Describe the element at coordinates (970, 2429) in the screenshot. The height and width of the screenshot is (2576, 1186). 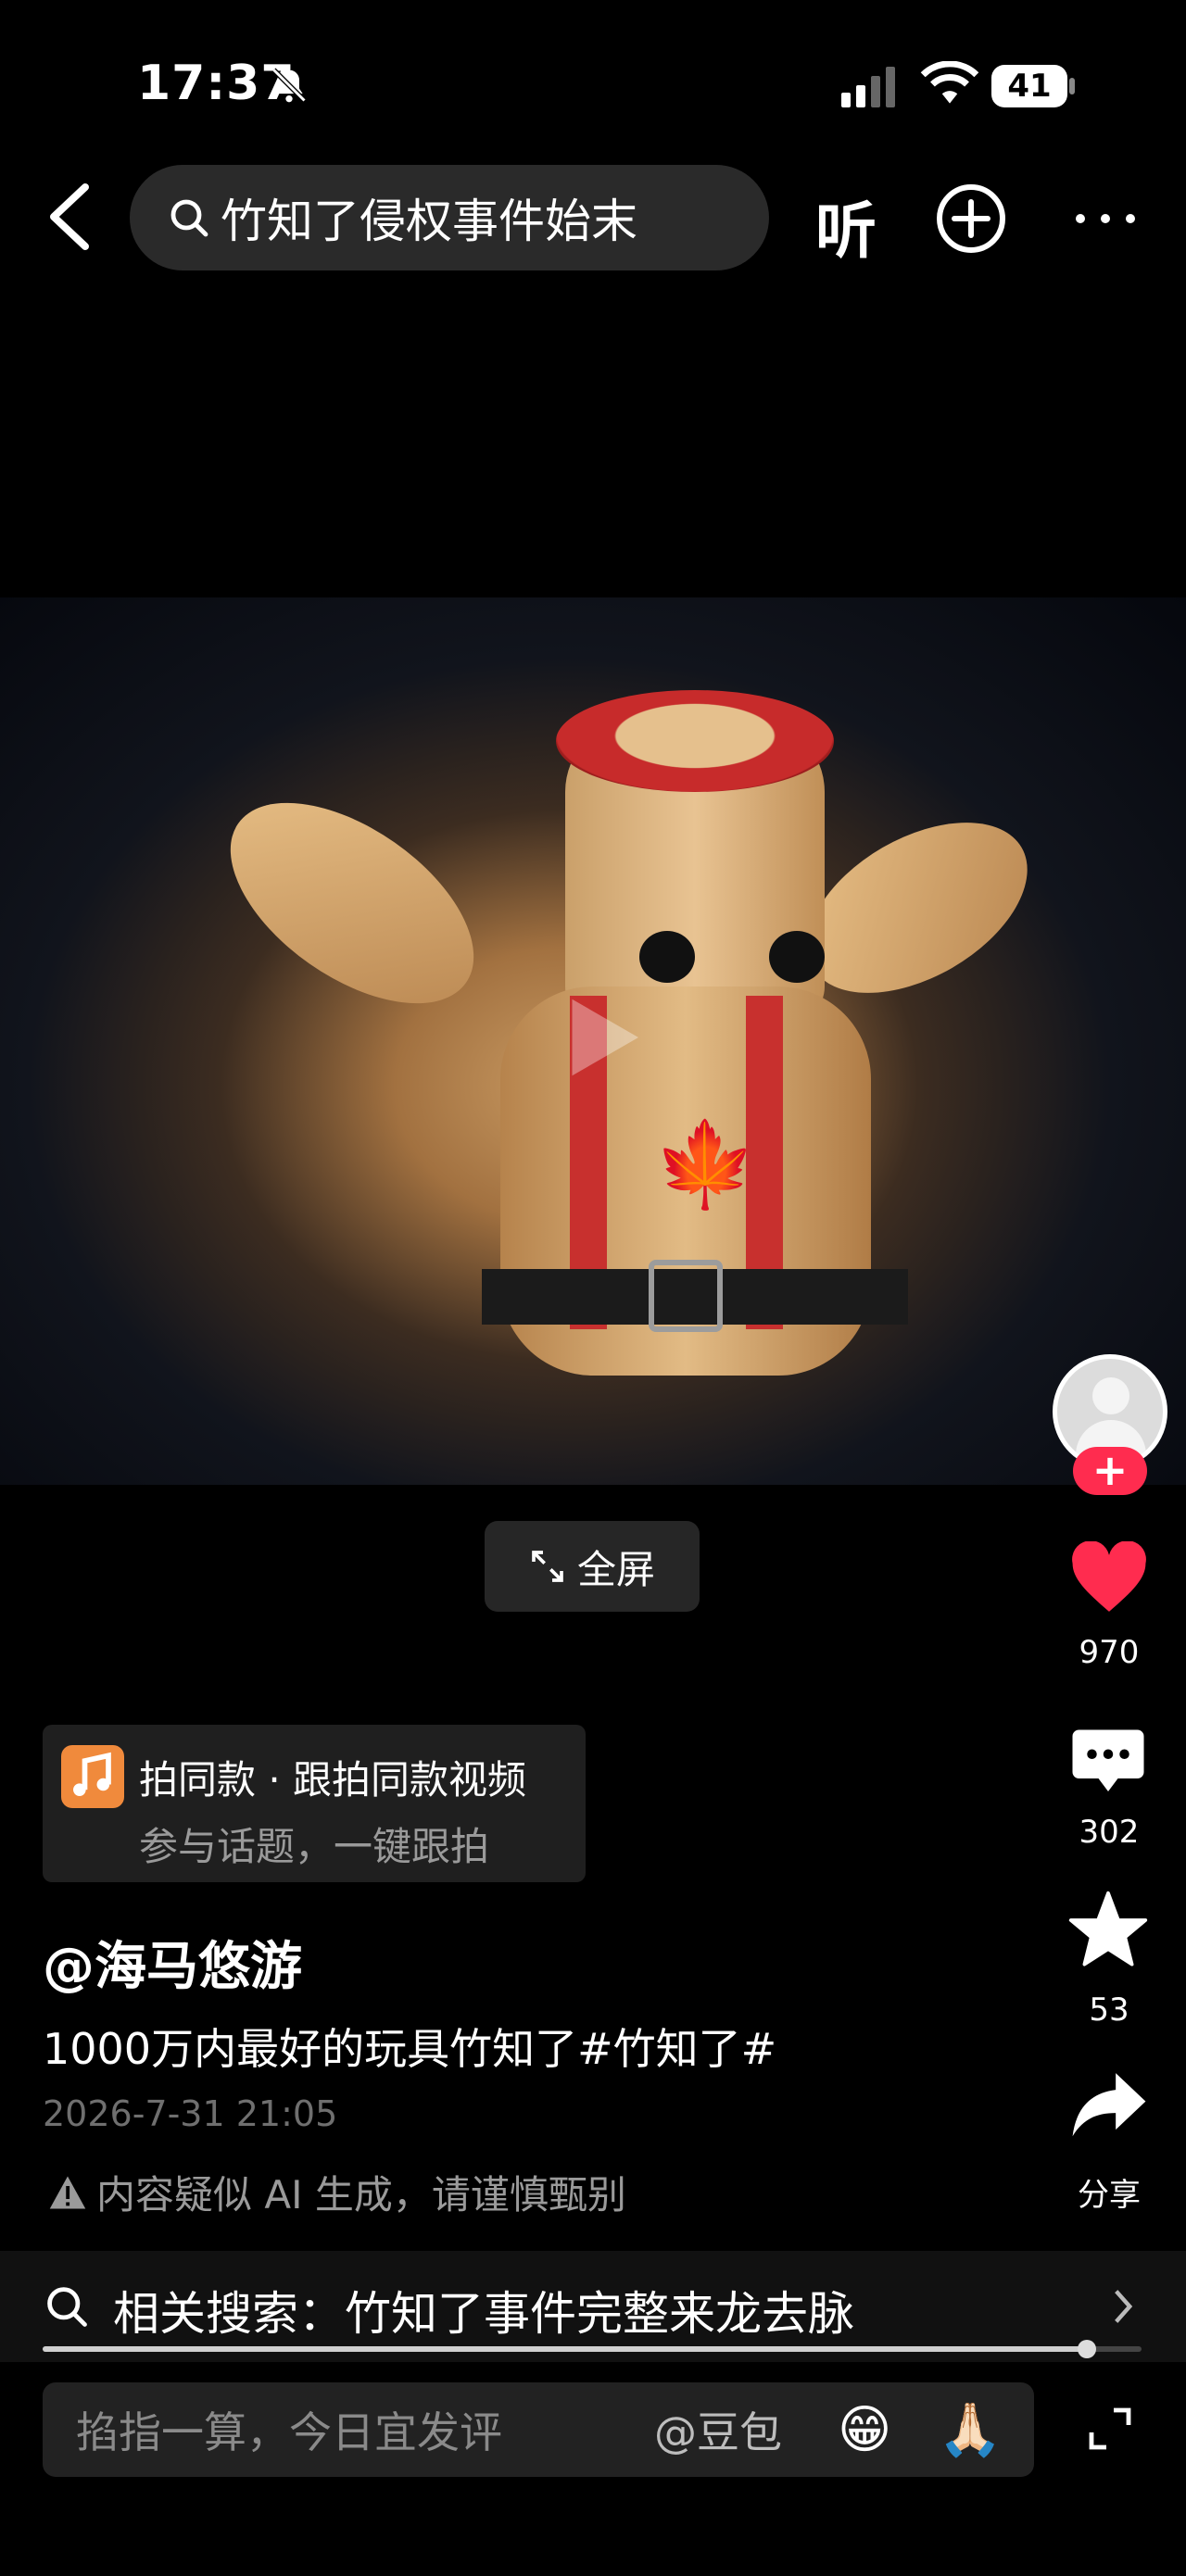
I see `praying-hands-emoji-button: 🙏🏻` at that location.